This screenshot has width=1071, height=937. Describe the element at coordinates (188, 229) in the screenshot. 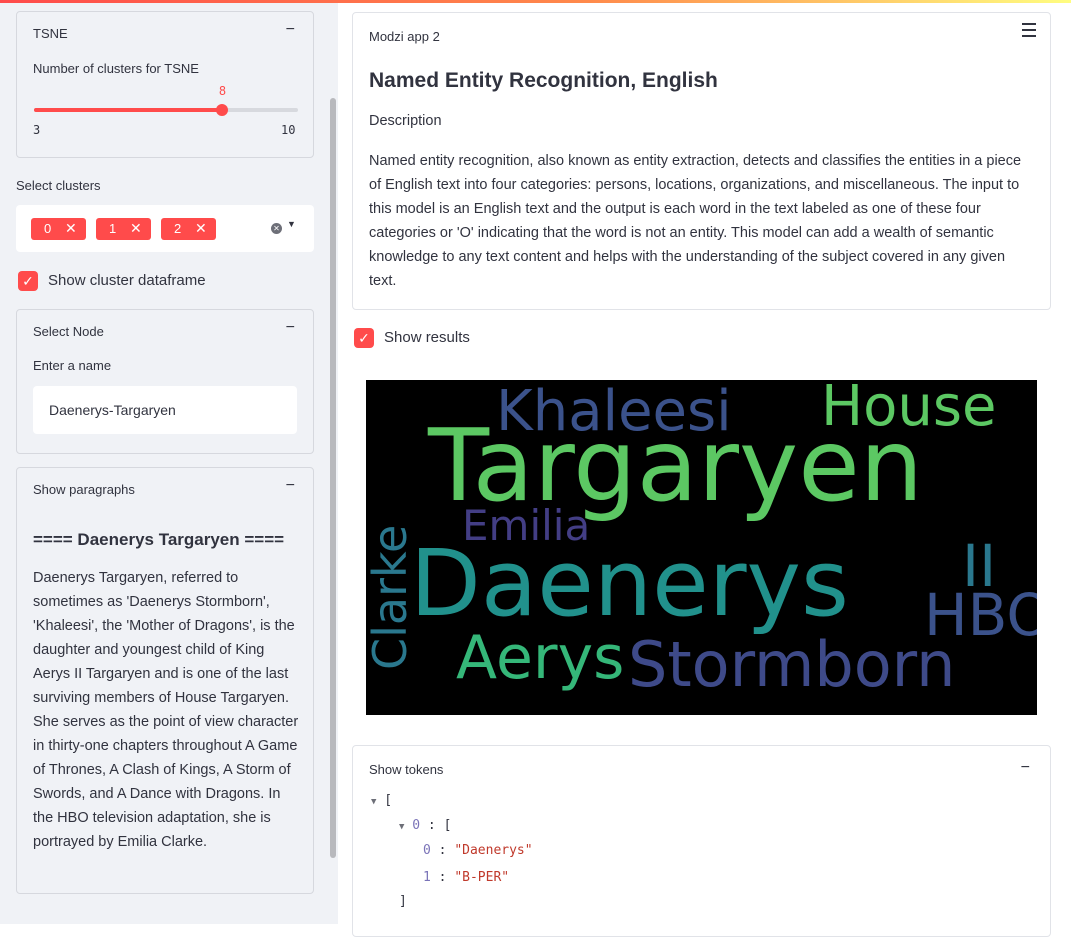

I see `cluster-chip: 2 ✕` at that location.